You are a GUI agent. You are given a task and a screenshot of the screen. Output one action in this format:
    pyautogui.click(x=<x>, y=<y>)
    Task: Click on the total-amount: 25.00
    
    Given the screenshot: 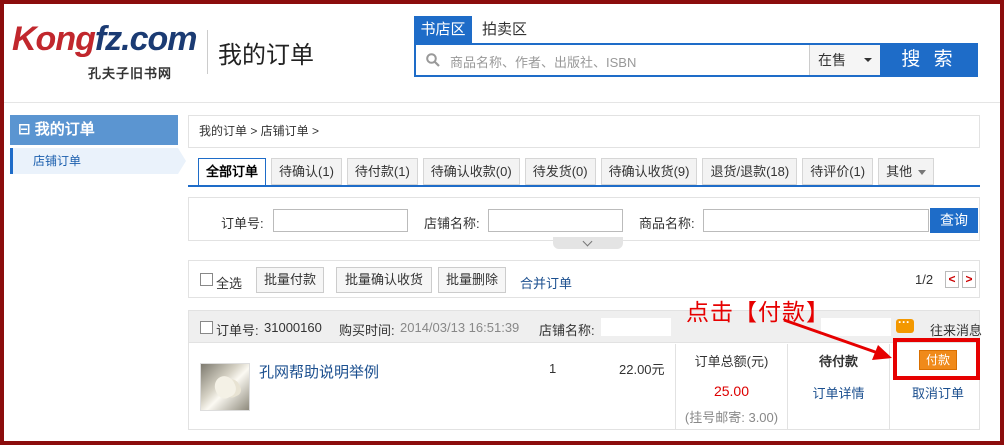 What is the action you would take?
    pyautogui.click(x=731, y=391)
    